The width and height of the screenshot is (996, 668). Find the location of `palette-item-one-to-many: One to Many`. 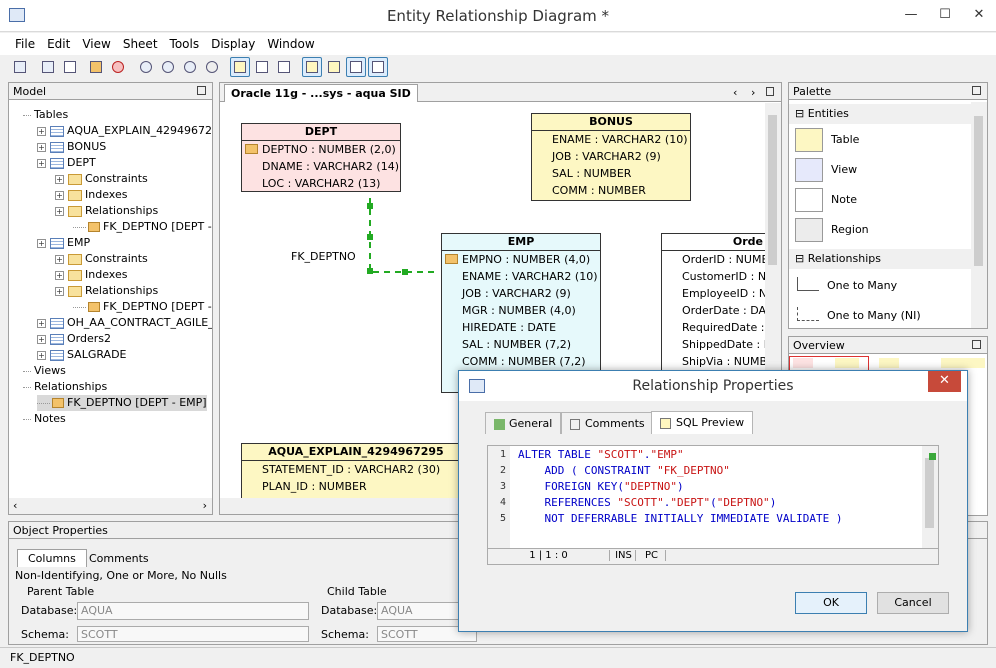

palette-item-one-to-many: One to Many is located at coordinates (881, 286).